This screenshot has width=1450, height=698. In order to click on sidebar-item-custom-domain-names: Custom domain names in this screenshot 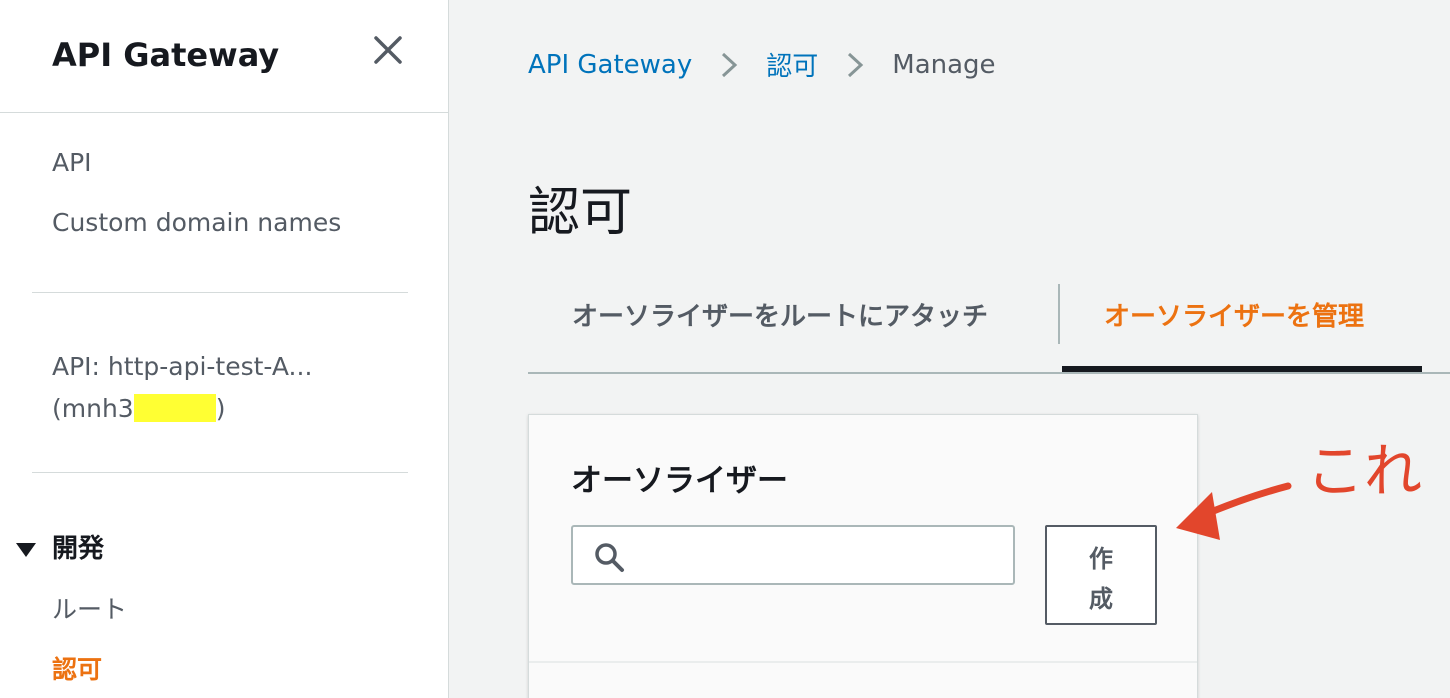, I will do `click(196, 222)`.